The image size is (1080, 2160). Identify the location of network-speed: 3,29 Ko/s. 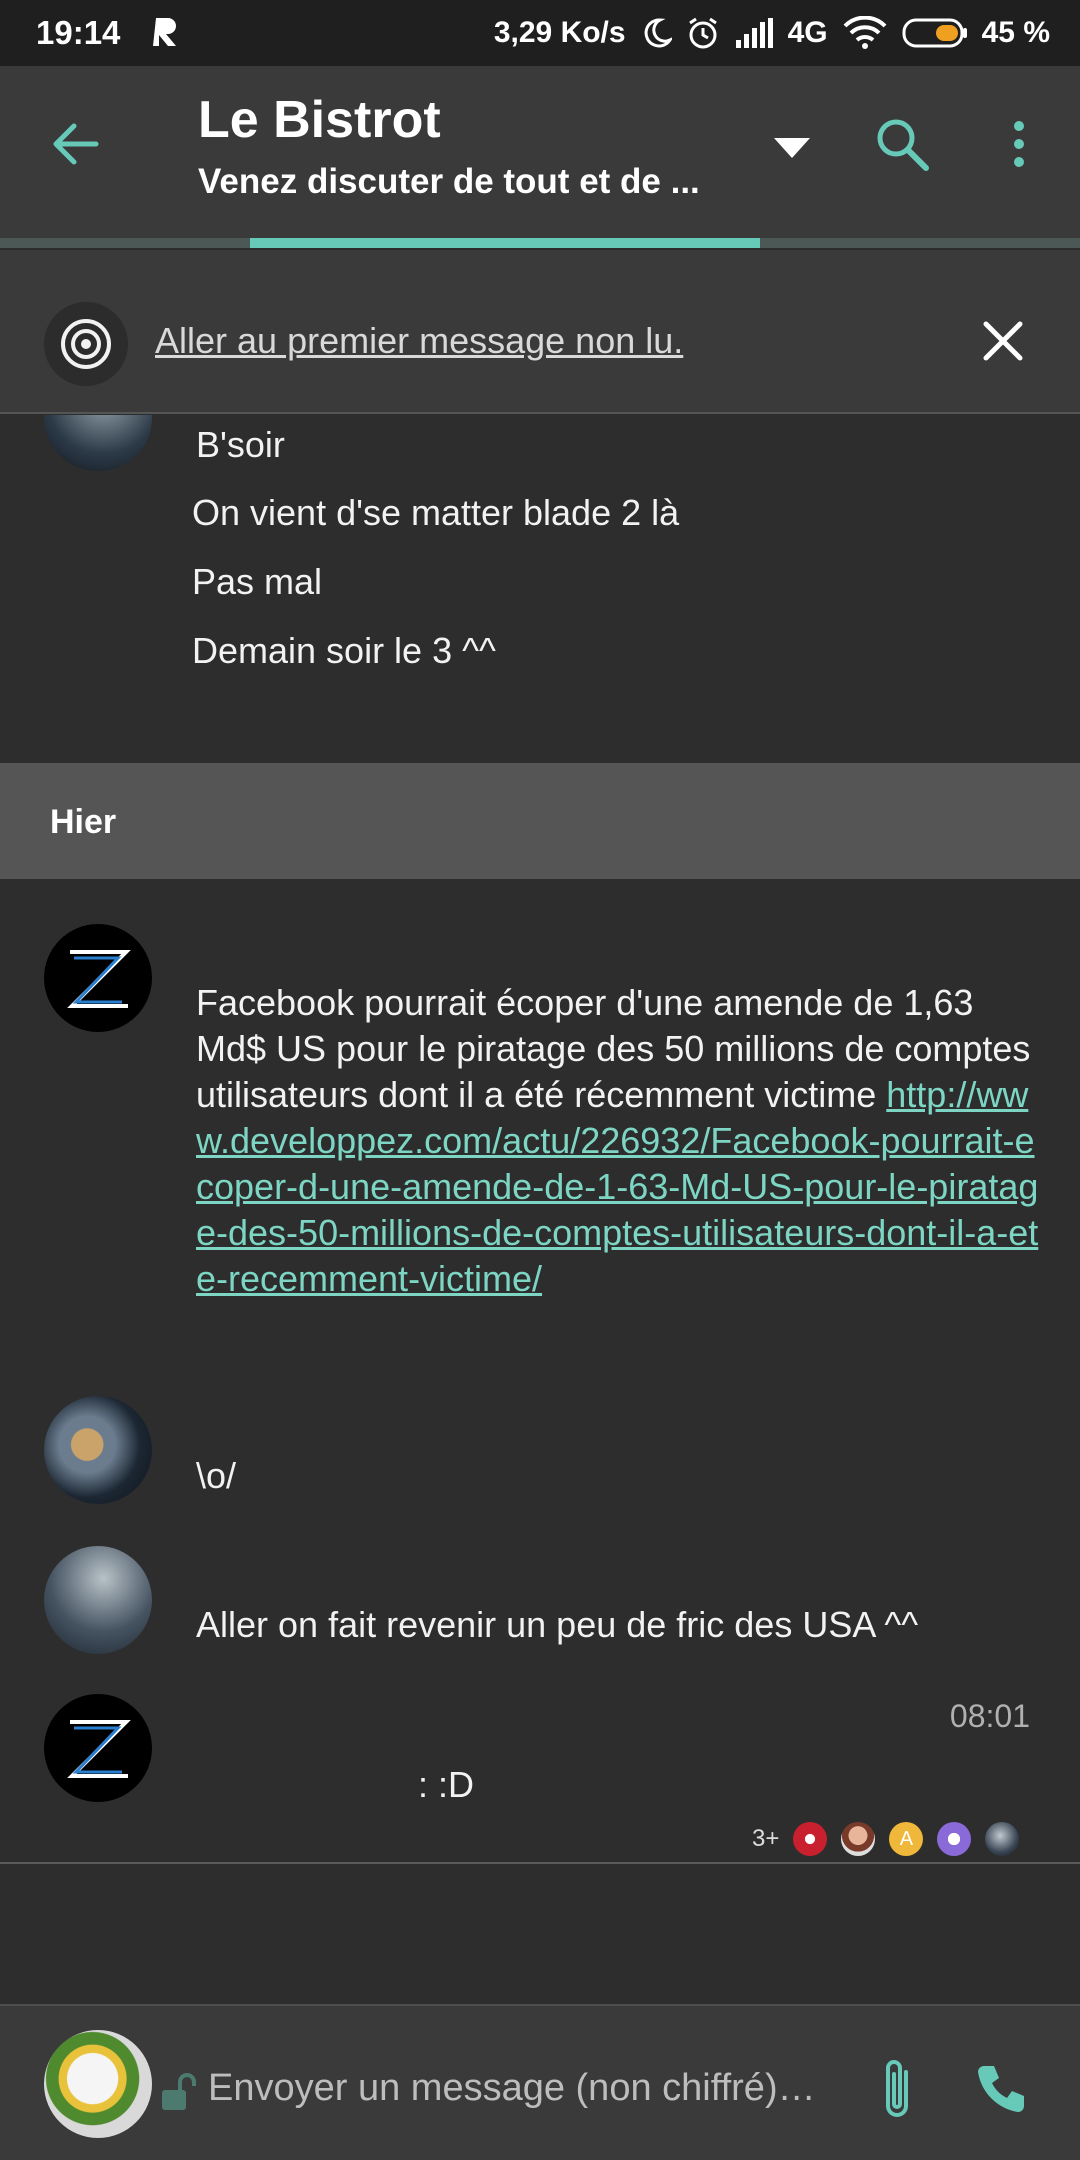
(559, 32).